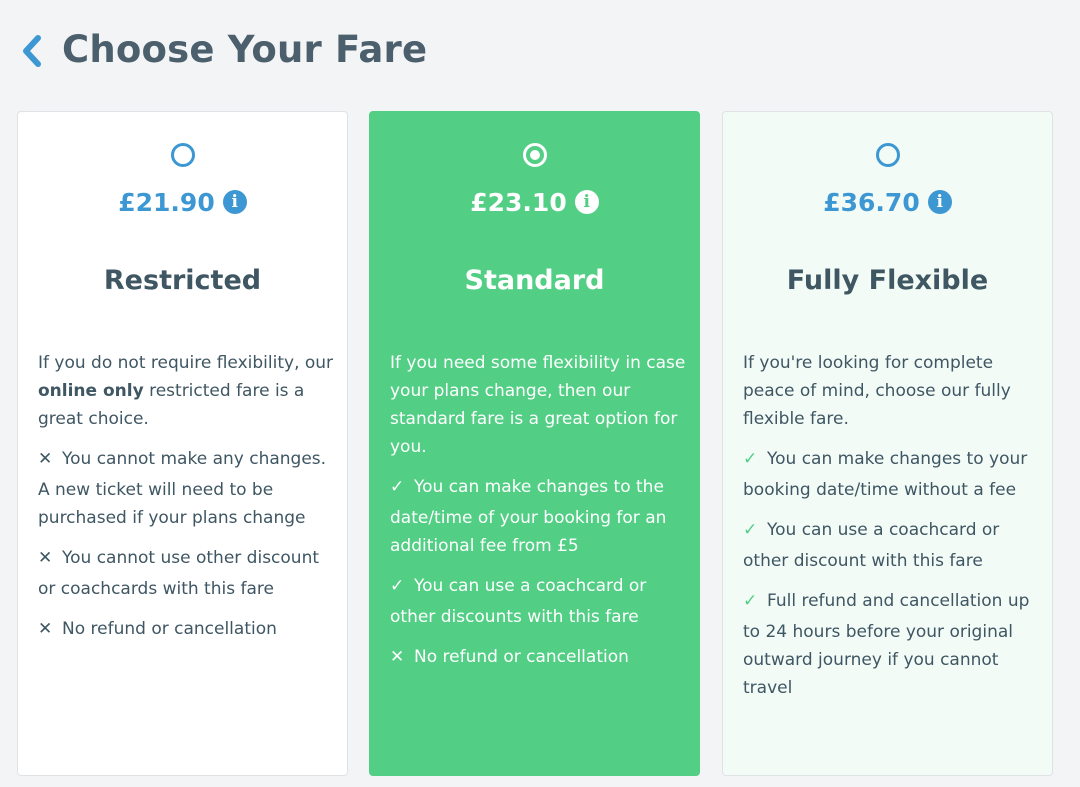 This screenshot has height=787, width=1080. I want to click on fare-radio-standard, so click(534, 155).